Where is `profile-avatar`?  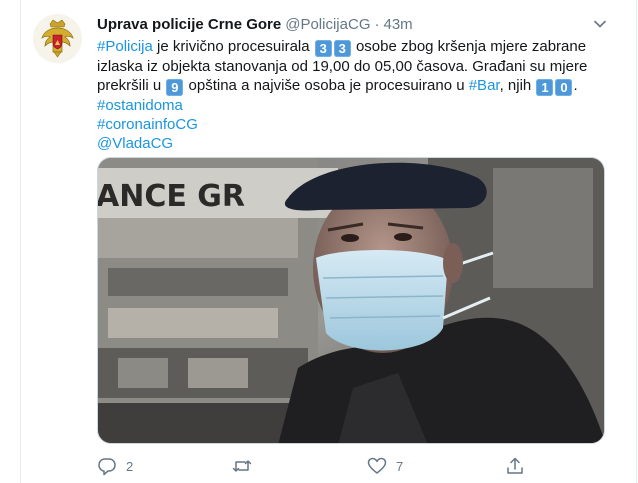
profile-avatar is located at coordinates (57, 38).